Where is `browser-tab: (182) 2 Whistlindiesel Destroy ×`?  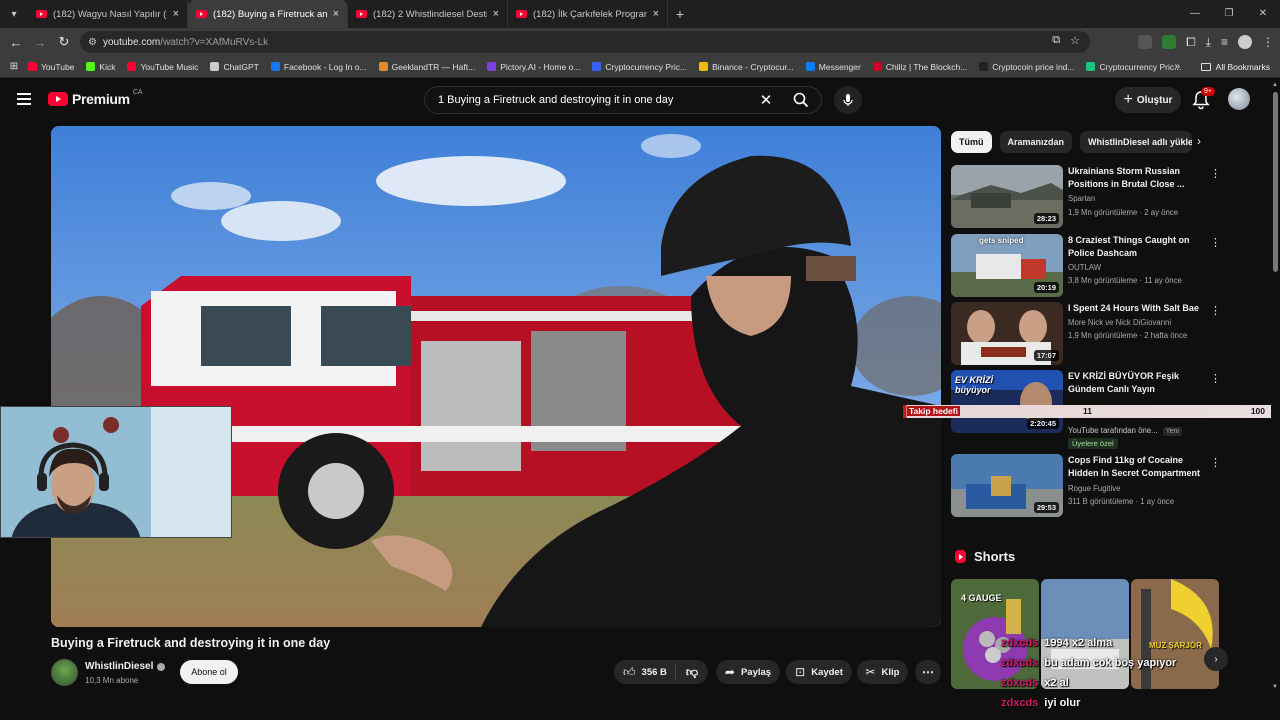 browser-tab: (182) 2 Whistlindiesel Destroy × is located at coordinates (428, 14).